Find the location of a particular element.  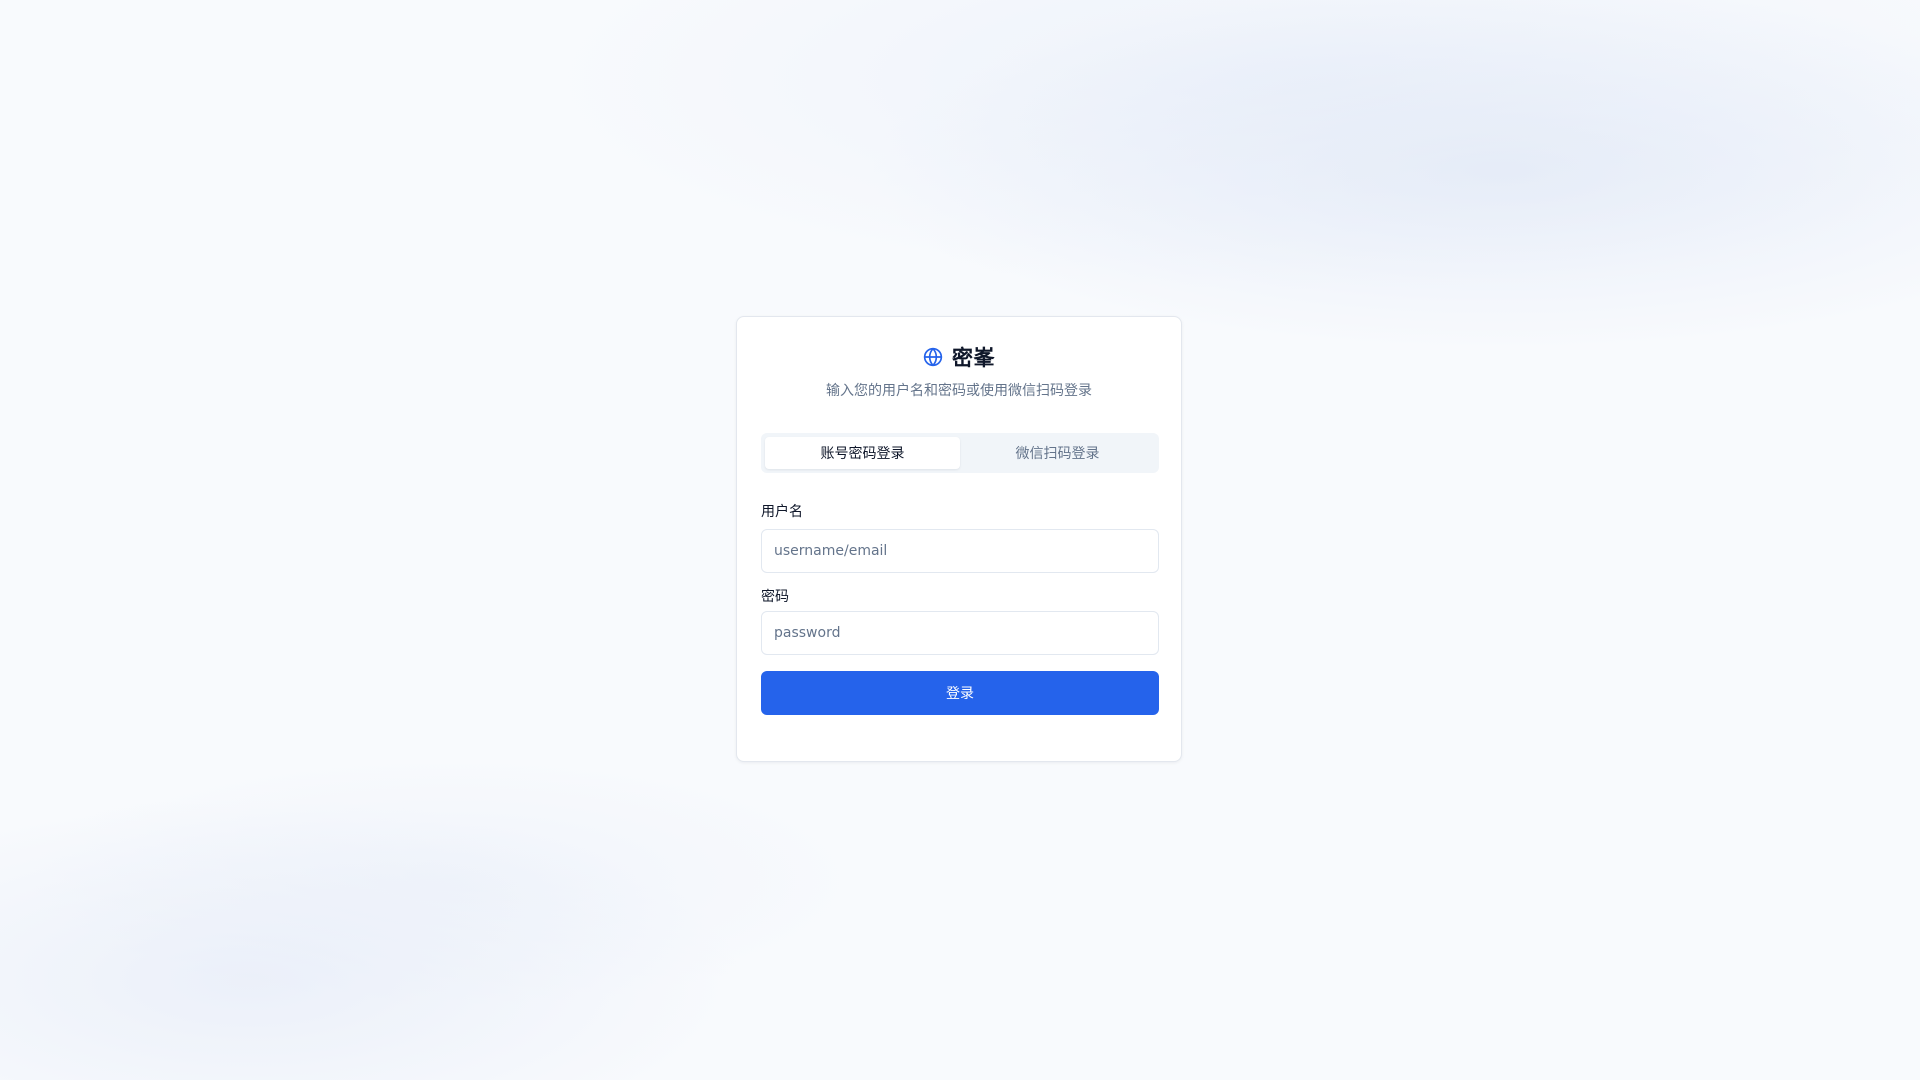

password-input is located at coordinates (960, 633).